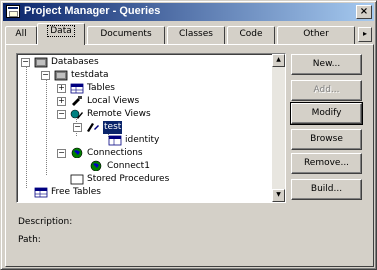 The image size is (377, 270). Describe the element at coordinates (365, 34) in the screenshot. I see `tab-scroll-button: ▸` at that location.